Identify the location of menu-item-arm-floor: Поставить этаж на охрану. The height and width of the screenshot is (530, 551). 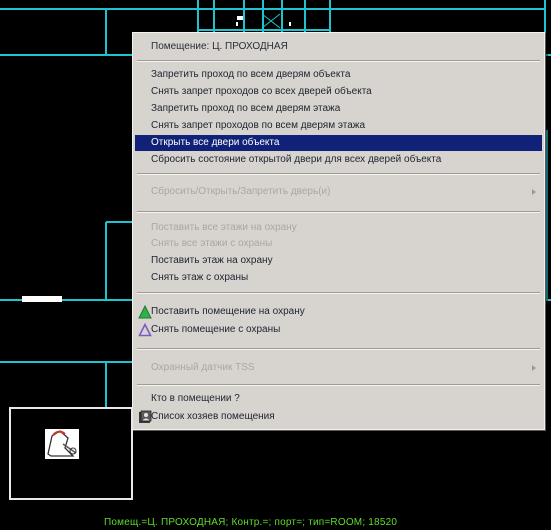
(338, 261).